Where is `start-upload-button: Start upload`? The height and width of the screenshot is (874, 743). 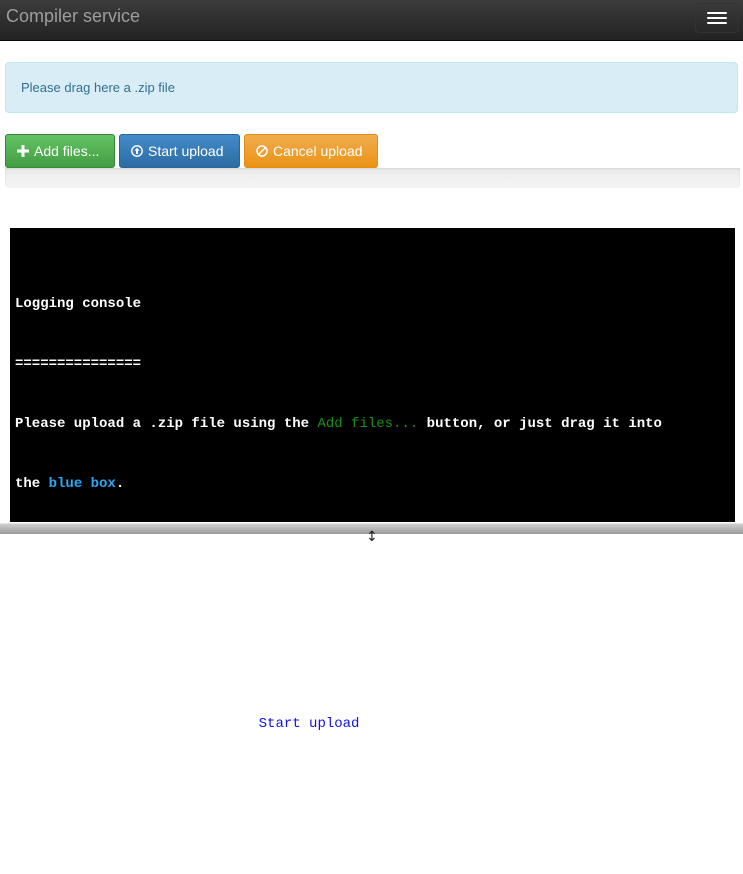
start-upload-button: Start upload is located at coordinates (179, 151).